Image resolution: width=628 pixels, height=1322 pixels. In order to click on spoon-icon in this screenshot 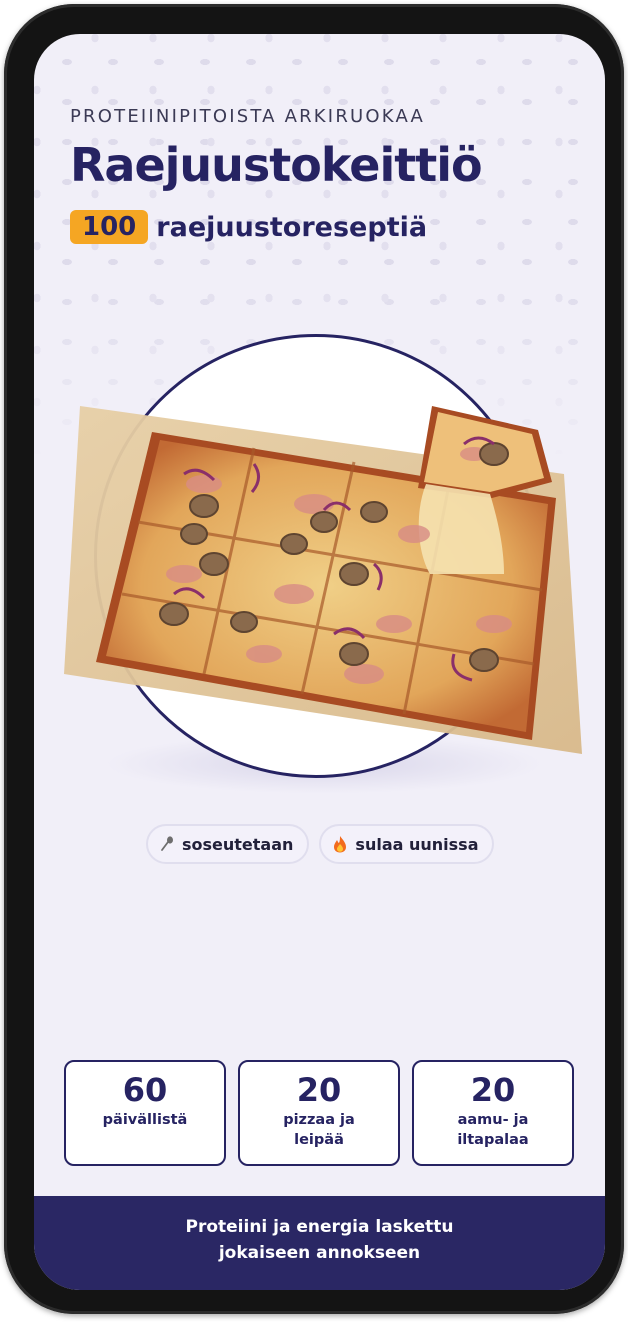, I will do `click(167, 844)`.